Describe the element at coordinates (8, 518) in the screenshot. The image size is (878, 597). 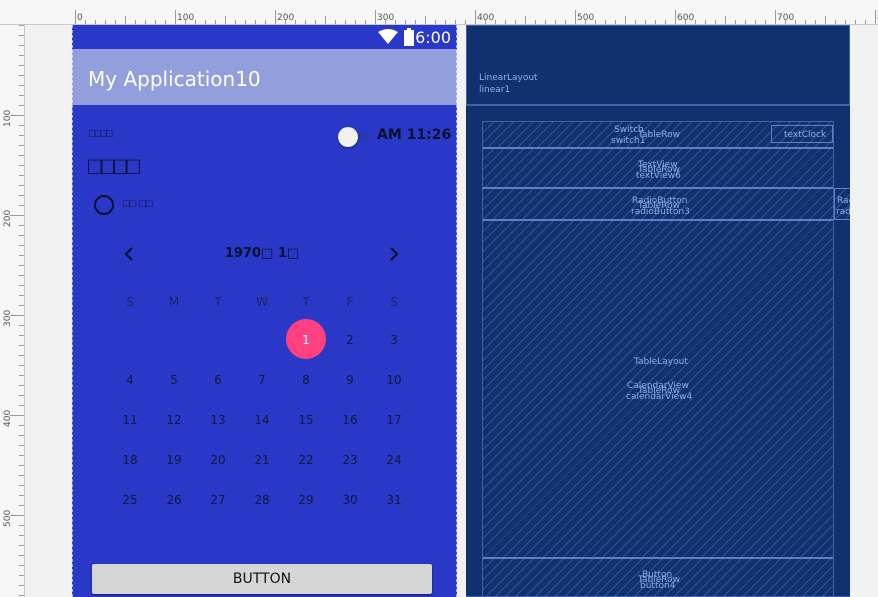
I see `ruler-label: 500` at that location.